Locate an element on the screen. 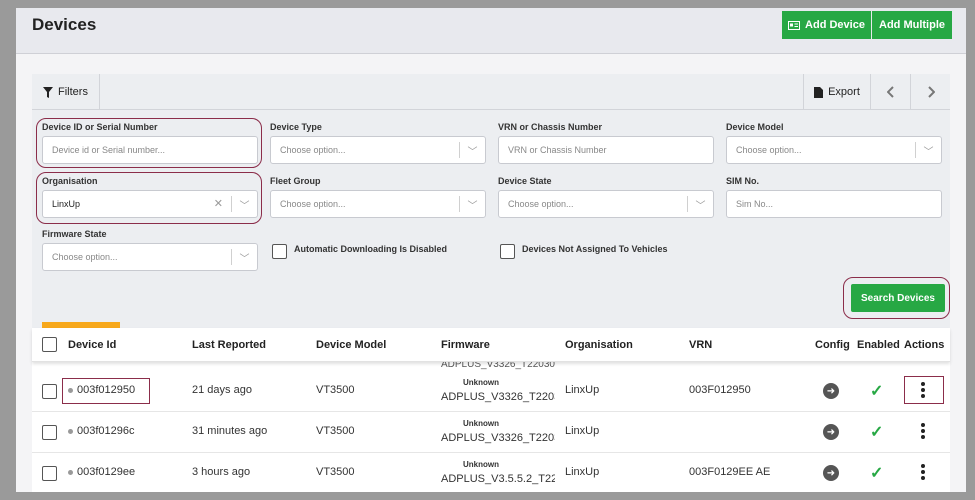 The height and width of the screenshot is (500, 975). prev-page-button is located at coordinates (890, 92).